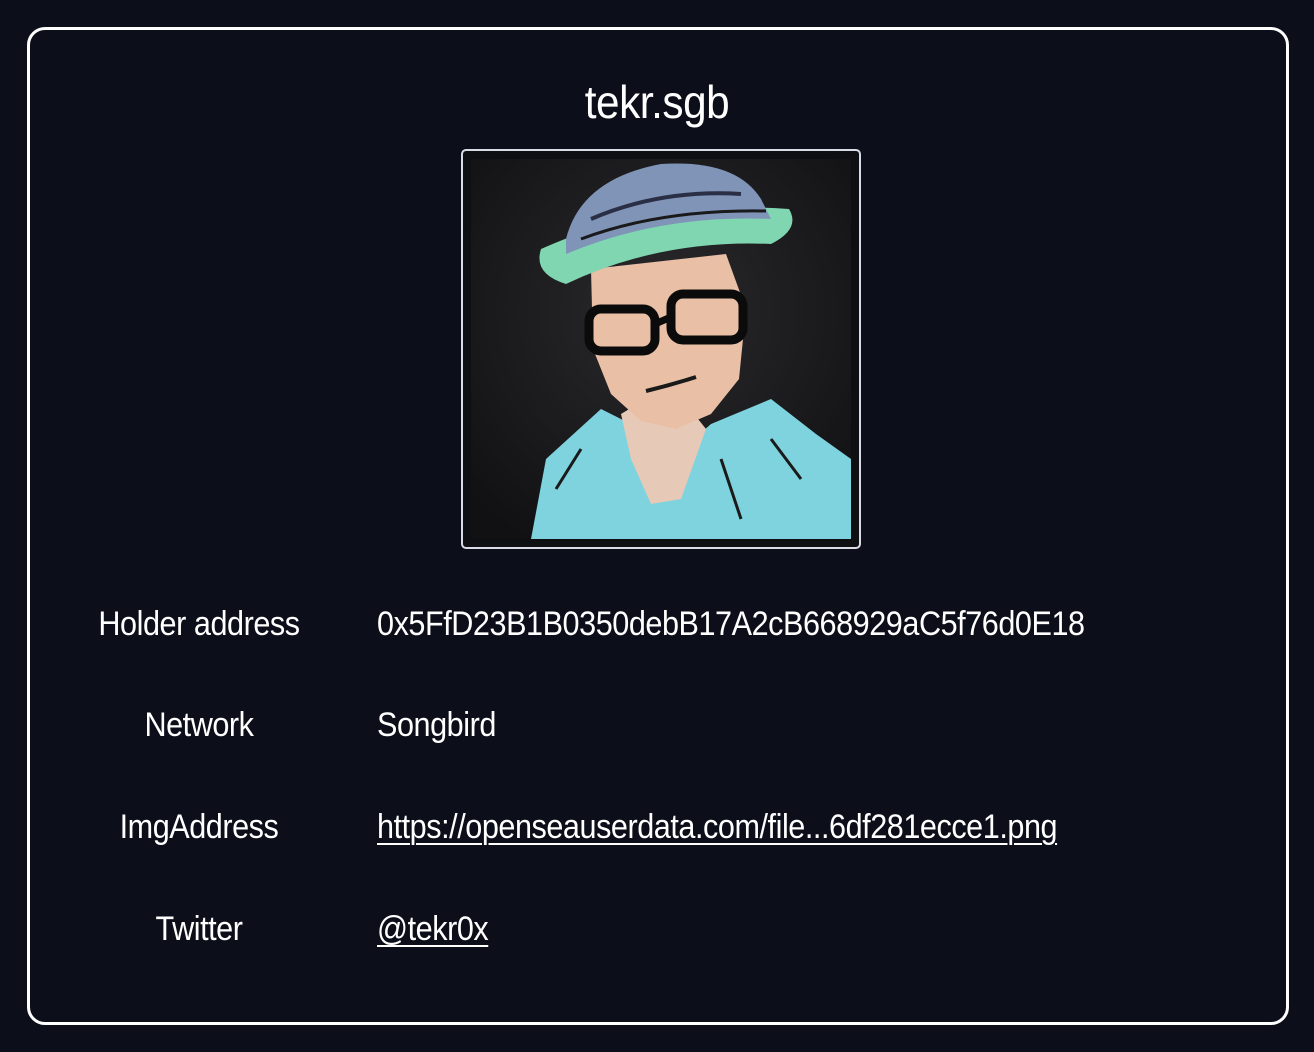 The height and width of the screenshot is (1052, 1314). What do you see at coordinates (436, 725) in the screenshot?
I see `network-value: Songbird` at bounding box center [436, 725].